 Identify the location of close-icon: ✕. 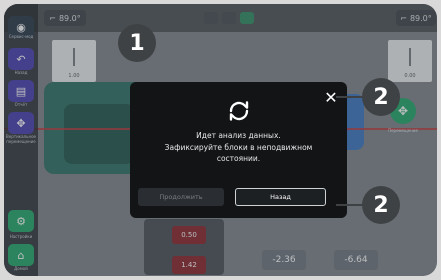
(331, 98).